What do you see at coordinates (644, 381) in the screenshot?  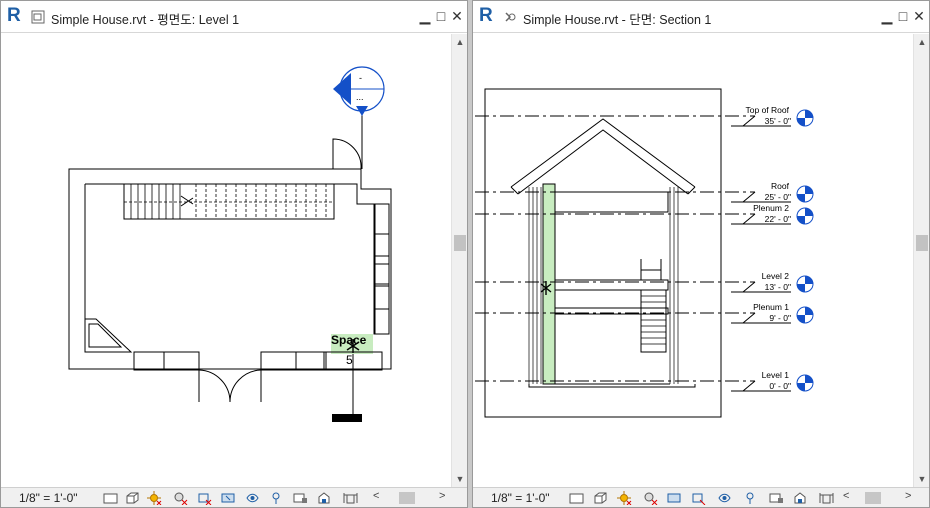 I see `level-5: Level 10' - 0"` at bounding box center [644, 381].